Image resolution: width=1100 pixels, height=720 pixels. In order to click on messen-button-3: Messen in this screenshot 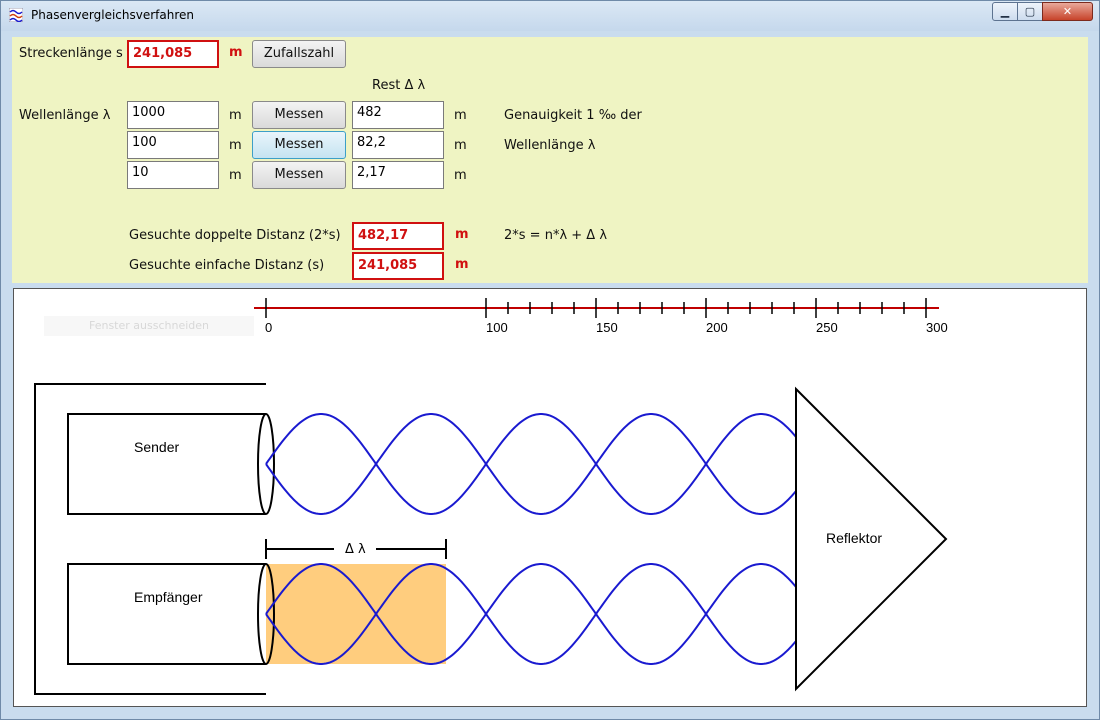, I will do `click(299, 175)`.